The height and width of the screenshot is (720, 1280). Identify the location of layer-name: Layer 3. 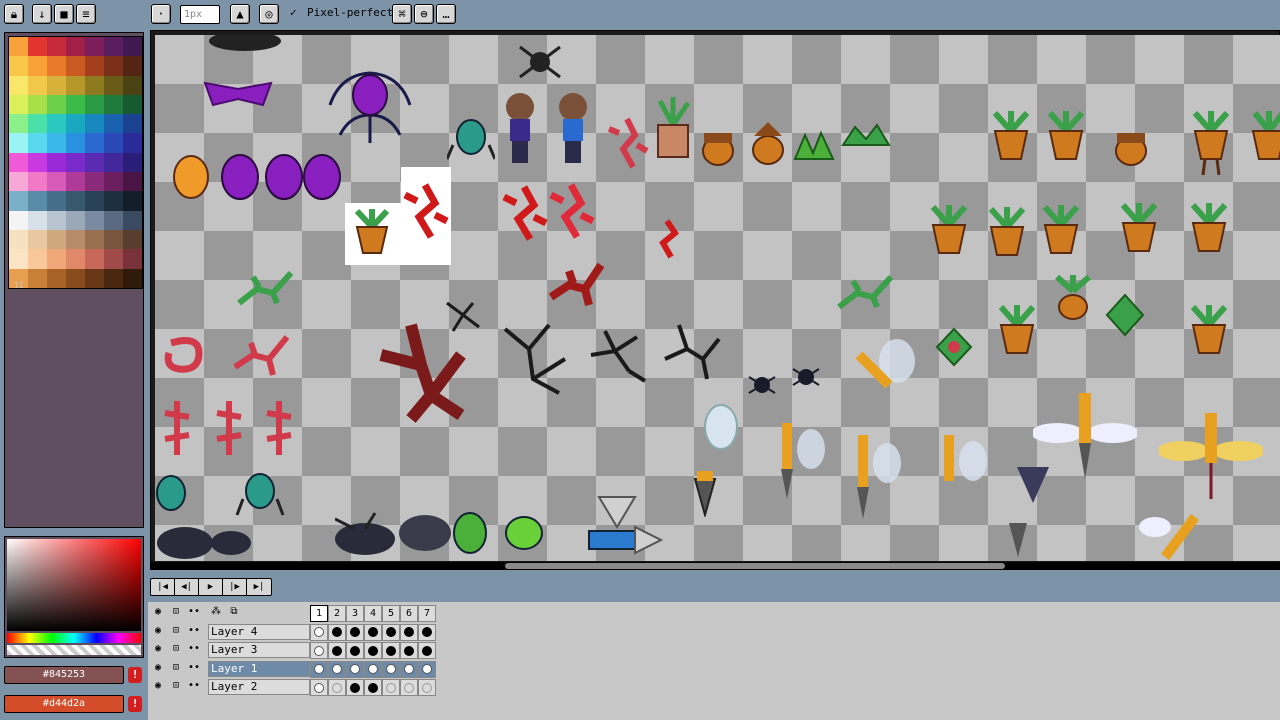
(259, 650).